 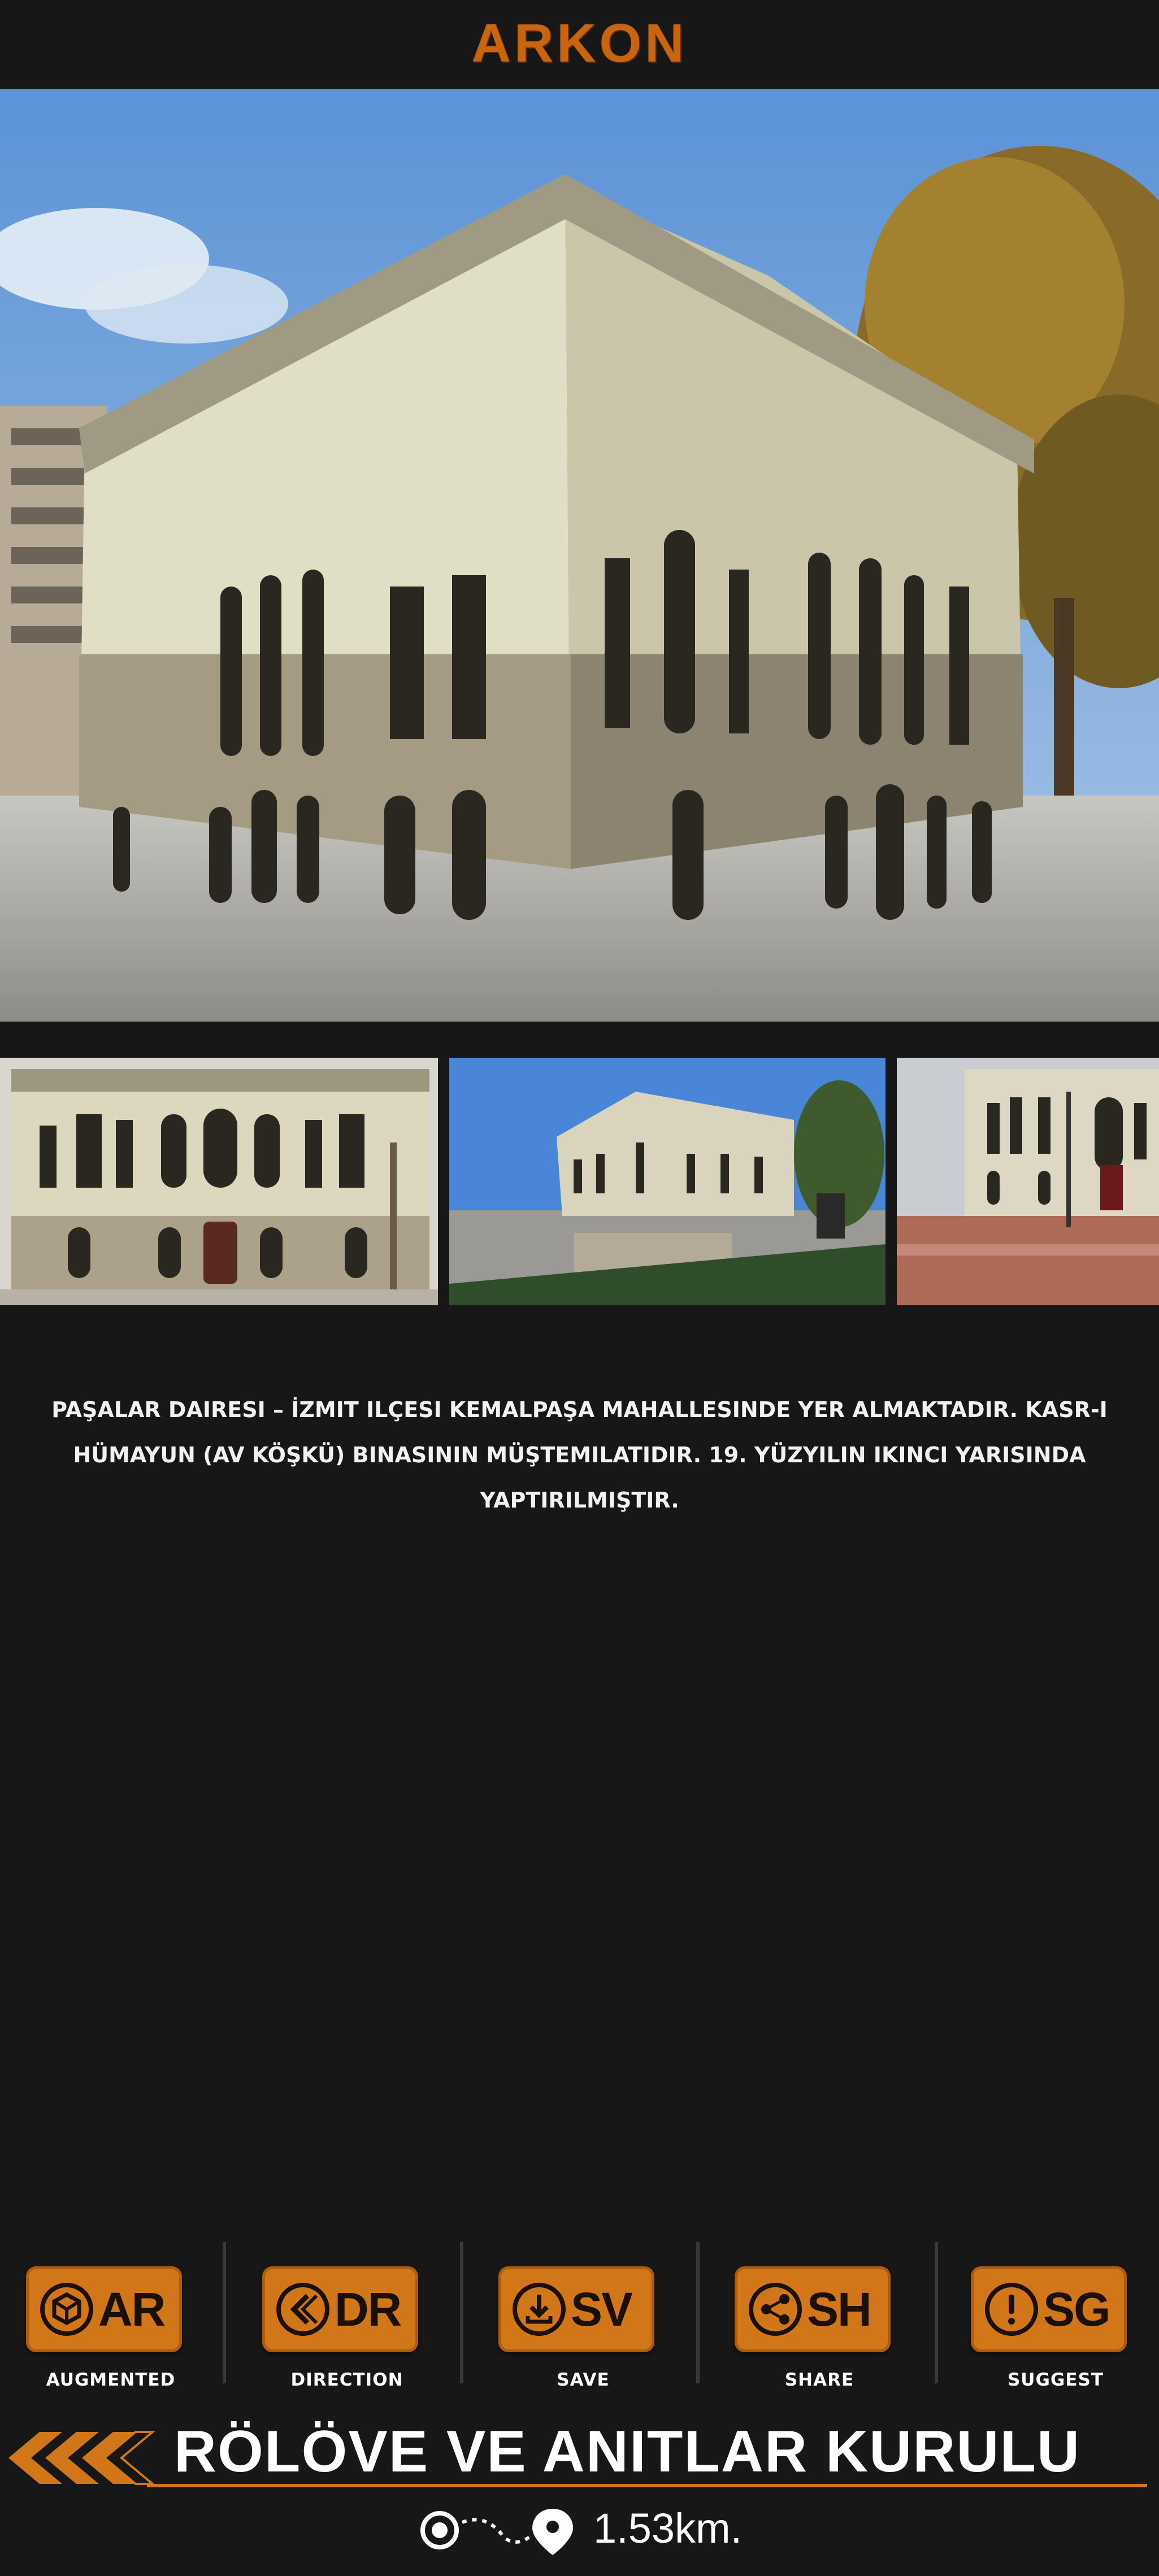 I want to click on cube-in-circle-icon, so click(x=66, y=2309).